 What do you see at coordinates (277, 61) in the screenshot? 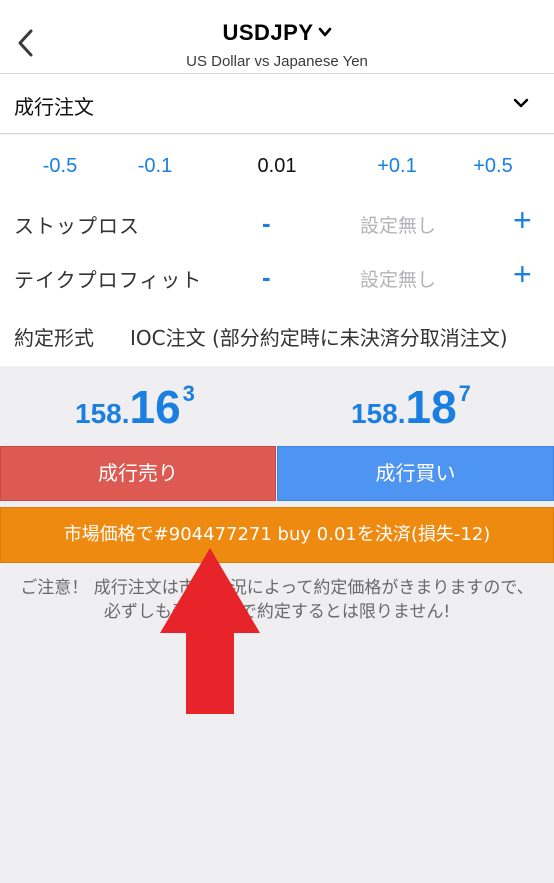
I see `symbol-description: US Dollar vs Japanese Yen` at bounding box center [277, 61].